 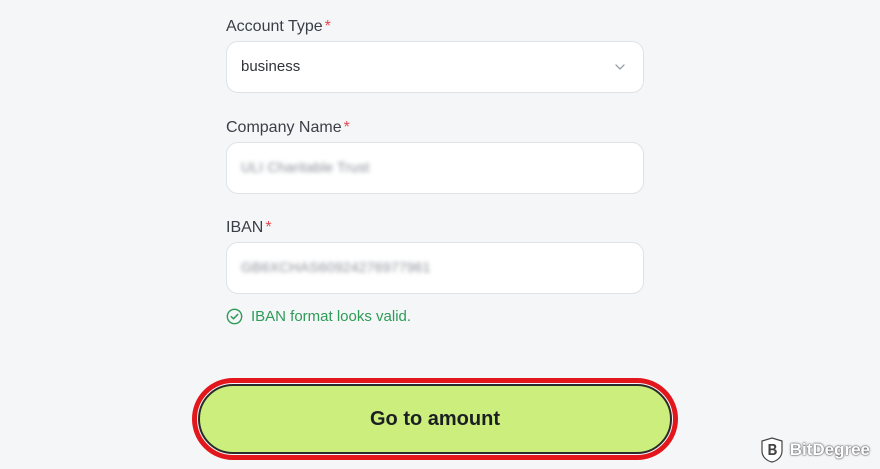 What do you see at coordinates (305, 167) in the screenshot?
I see `company-name-value: ULI Charitable Trust` at bounding box center [305, 167].